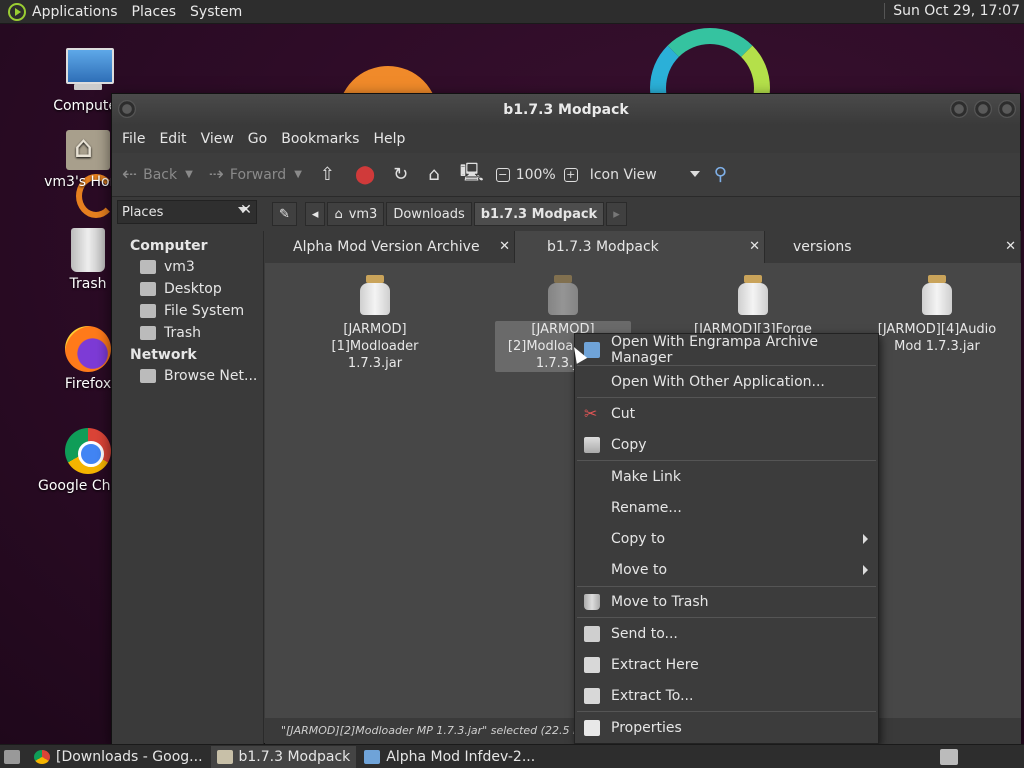 The width and height of the screenshot is (1024, 768). What do you see at coordinates (937, 312) in the screenshot?
I see `file-item: [JARMOD][4]Audio Mod 1.7.3.jar` at bounding box center [937, 312].